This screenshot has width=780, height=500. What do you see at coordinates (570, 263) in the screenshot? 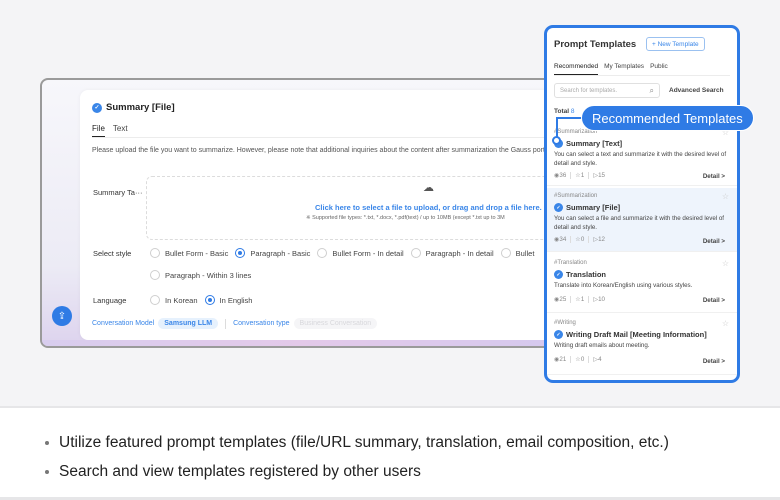
I see `item-tag: #Translation` at bounding box center [570, 263].